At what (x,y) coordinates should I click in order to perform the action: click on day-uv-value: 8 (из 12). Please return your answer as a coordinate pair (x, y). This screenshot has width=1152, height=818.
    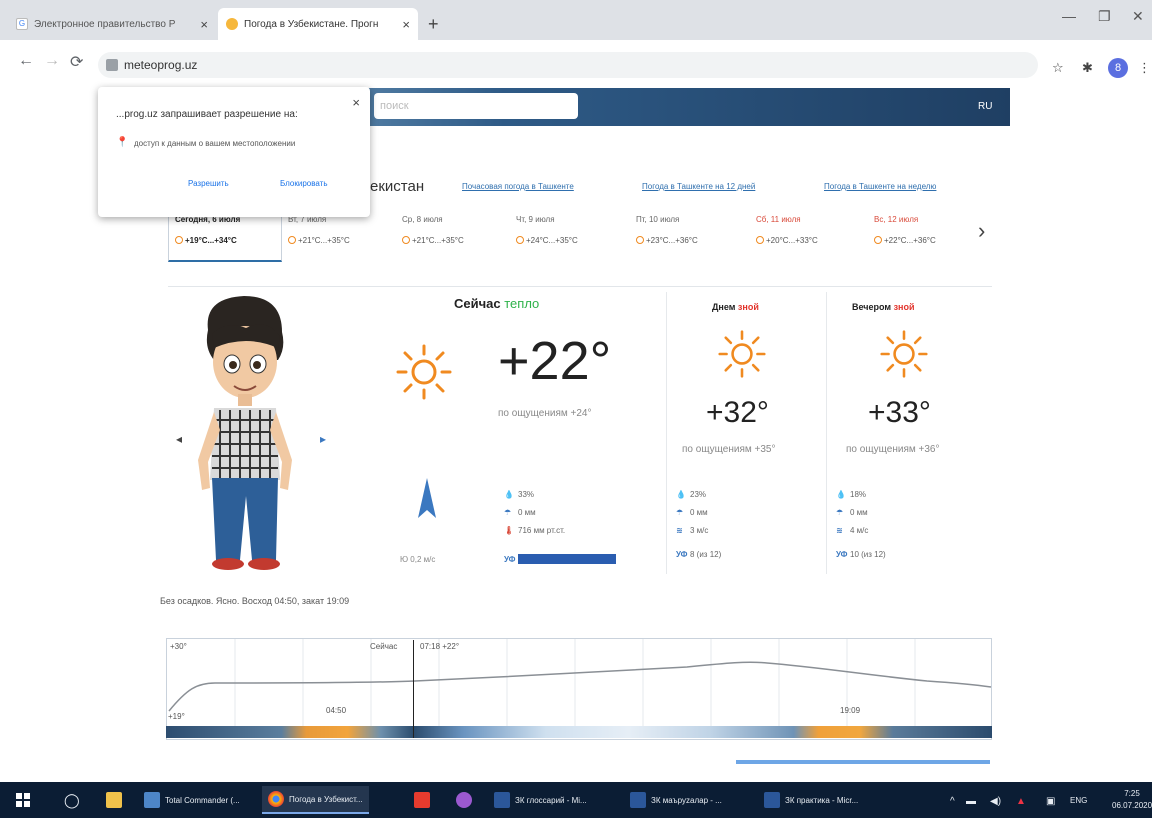
    Looking at the image, I should click on (706, 554).